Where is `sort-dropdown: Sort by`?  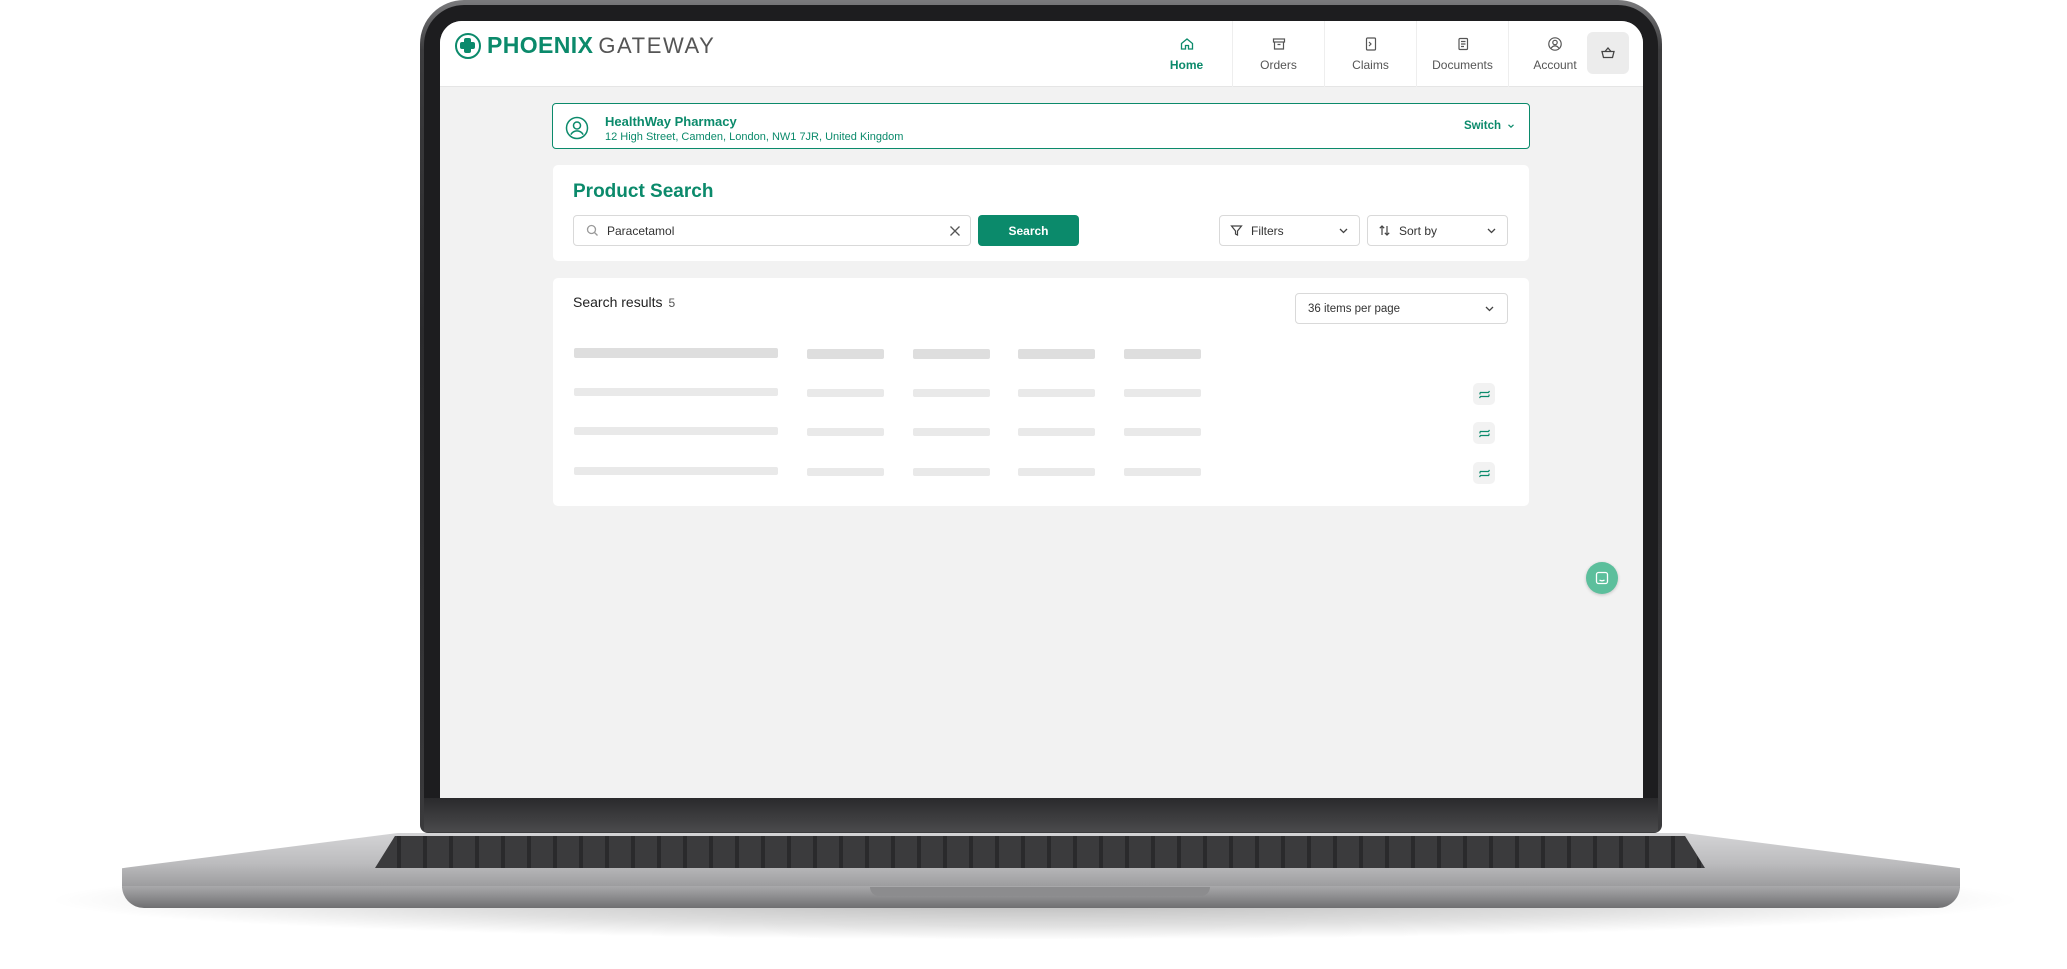 sort-dropdown: Sort by is located at coordinates (1437, 230).